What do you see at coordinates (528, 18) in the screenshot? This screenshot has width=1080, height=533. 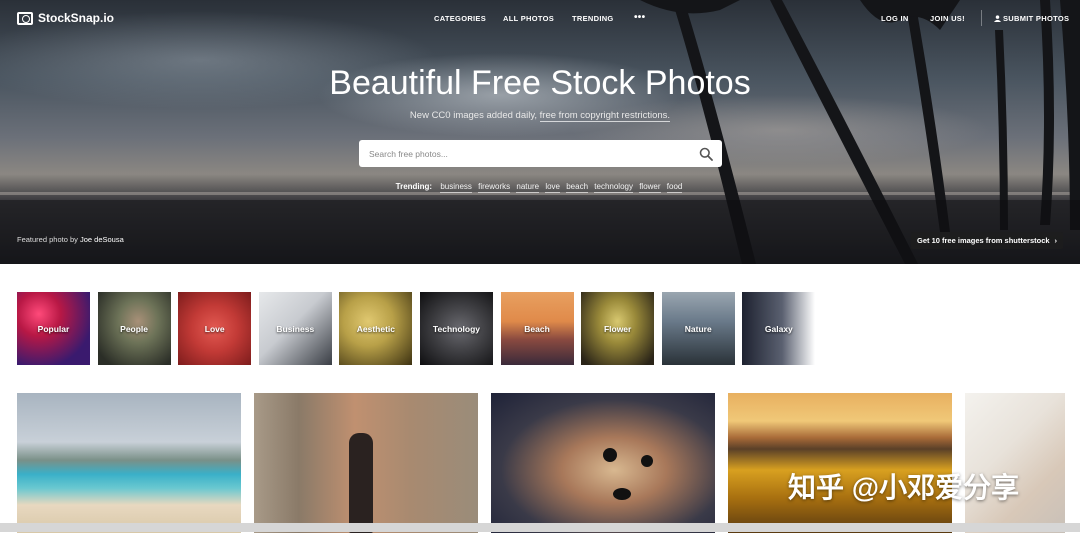 I see `nav-all-photos: ALL PHOTOS` at bounding box center [528, 18].